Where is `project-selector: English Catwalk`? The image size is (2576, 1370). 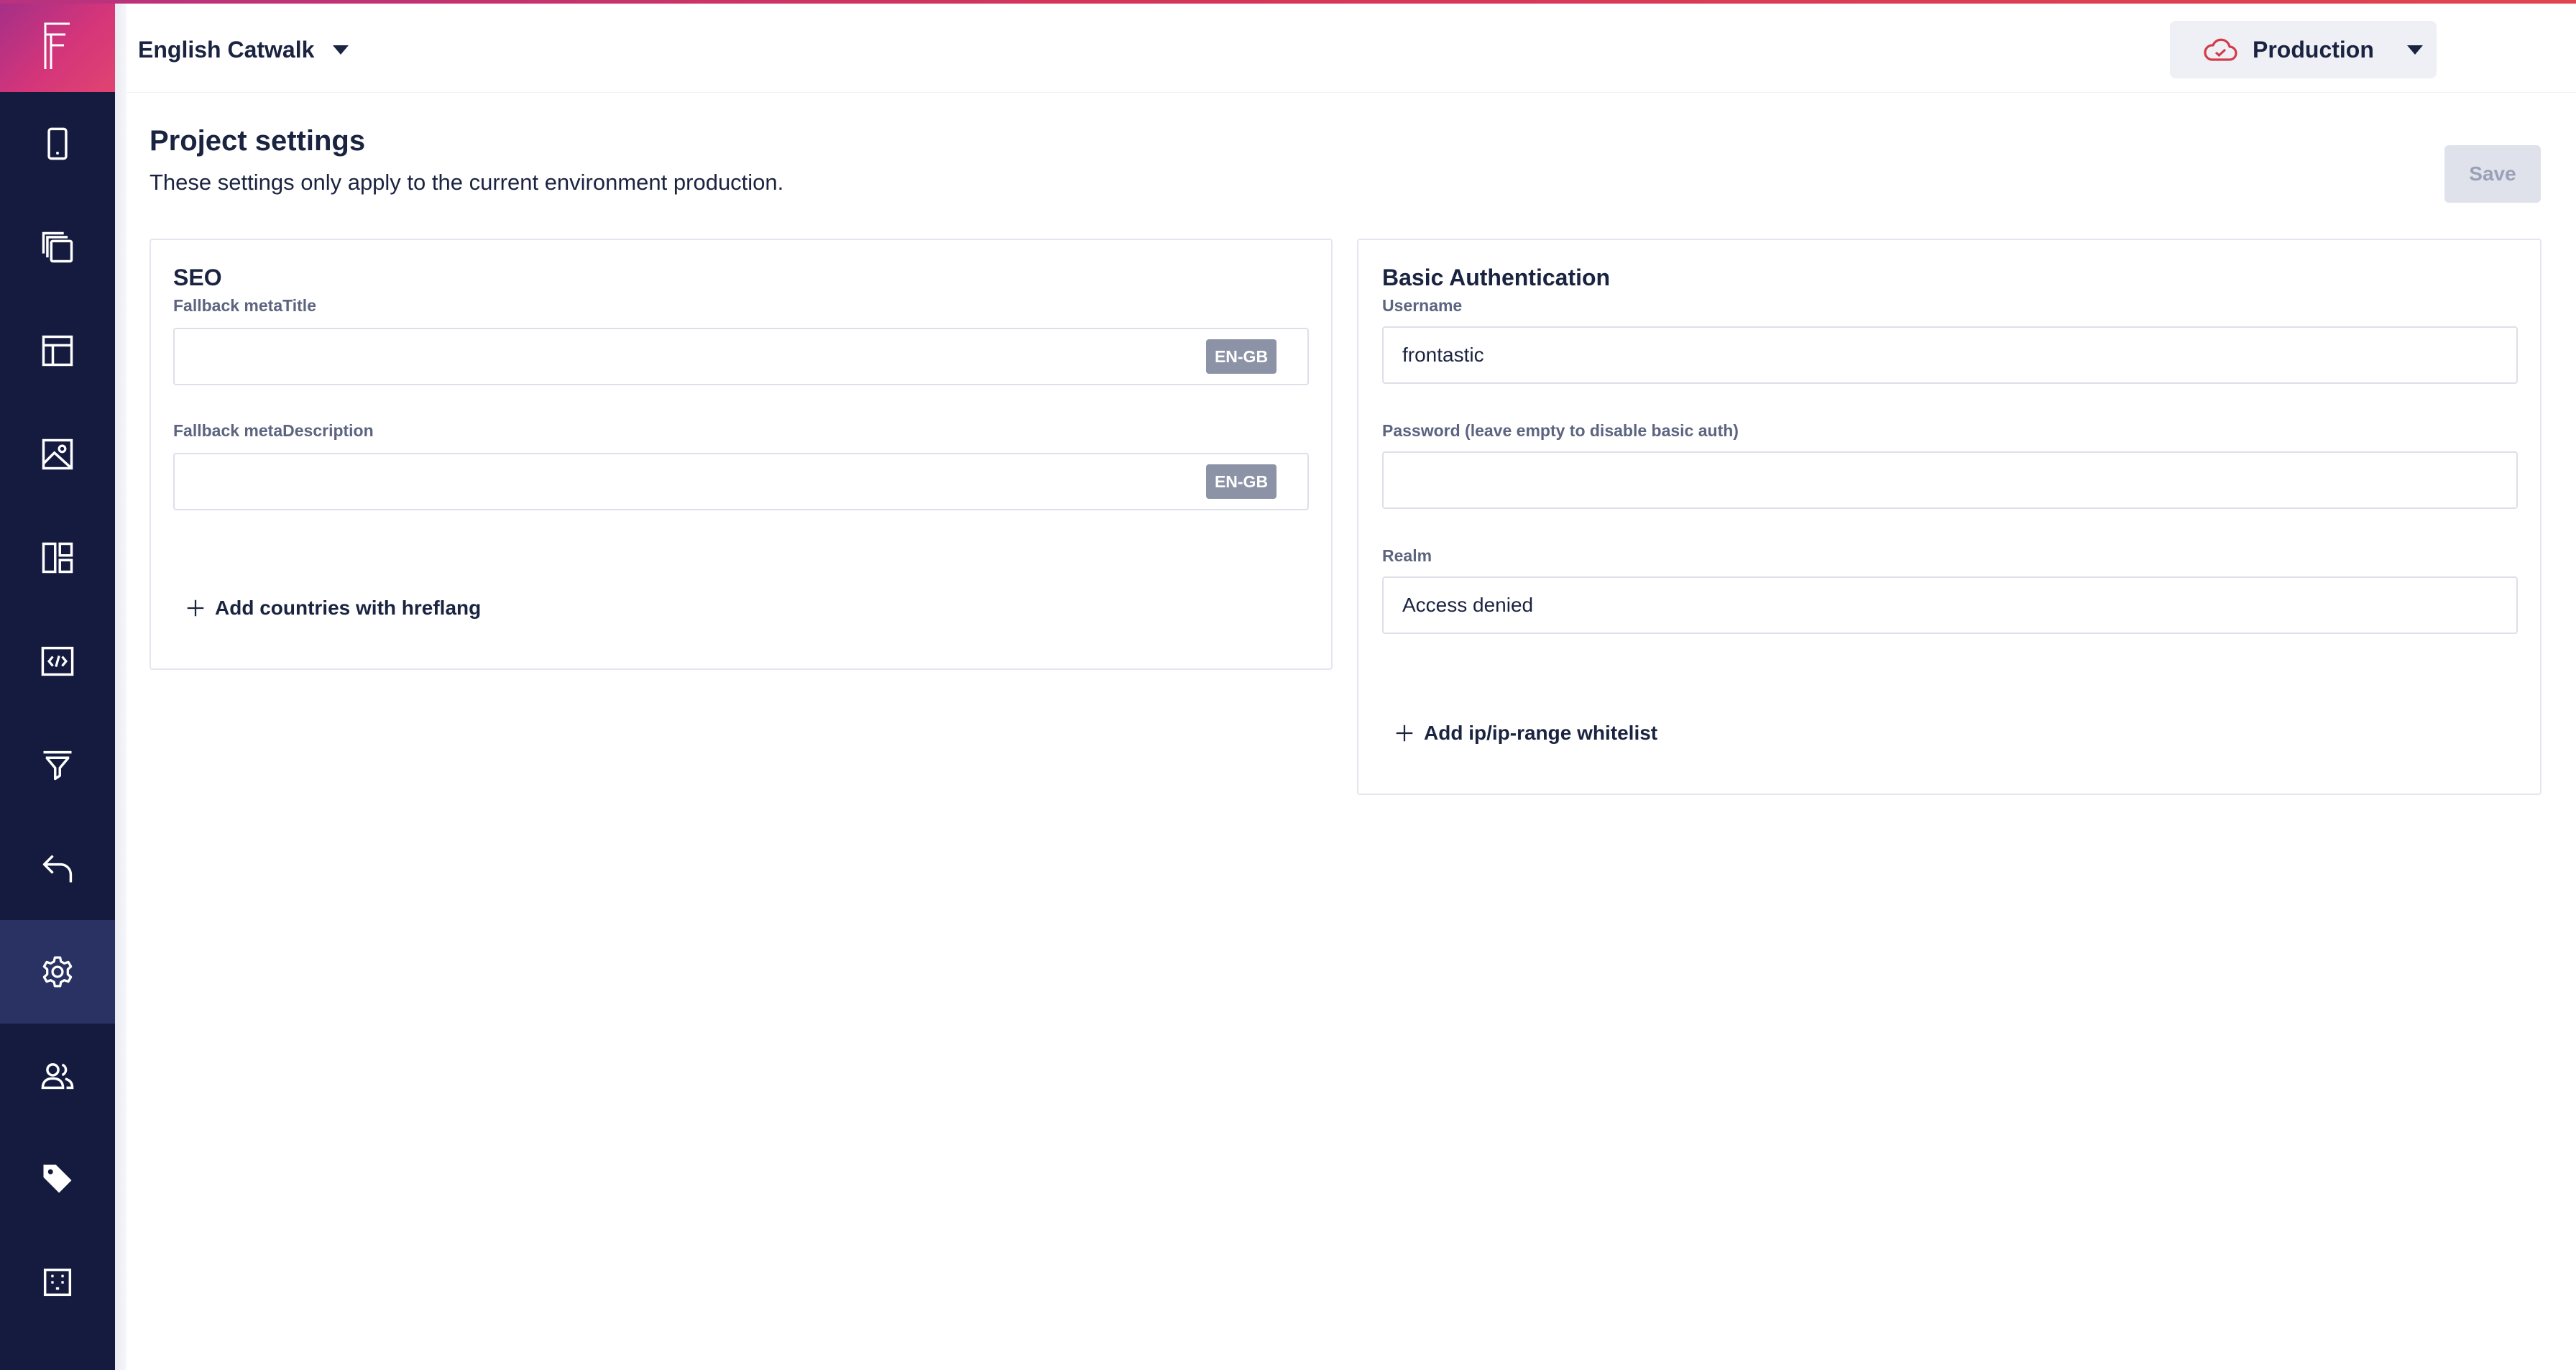 project-selector: English Catwalk is located at coordinates (243, 49).